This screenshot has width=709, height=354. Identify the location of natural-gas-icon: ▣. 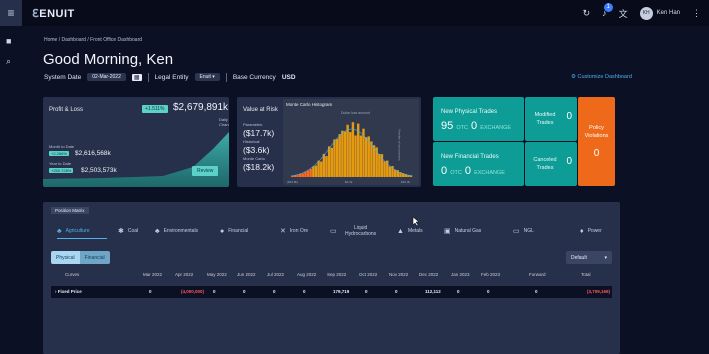
(447, 231).